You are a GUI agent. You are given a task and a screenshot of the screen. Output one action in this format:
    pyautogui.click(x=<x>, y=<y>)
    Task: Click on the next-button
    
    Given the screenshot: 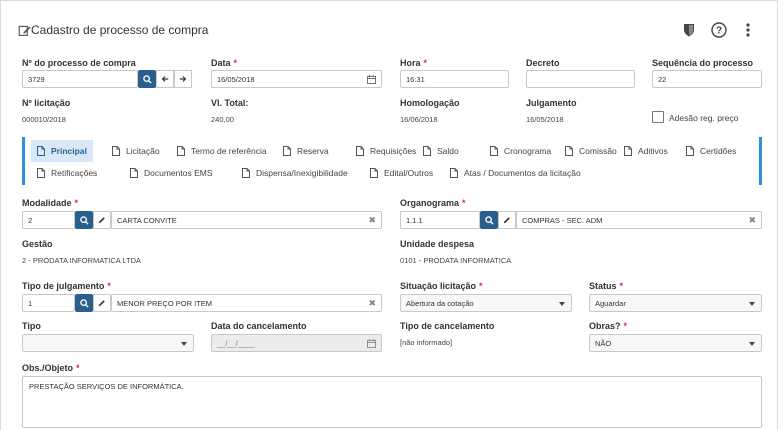 What is the action you would take?
    pyautogui.click(x=183, y=79)
    